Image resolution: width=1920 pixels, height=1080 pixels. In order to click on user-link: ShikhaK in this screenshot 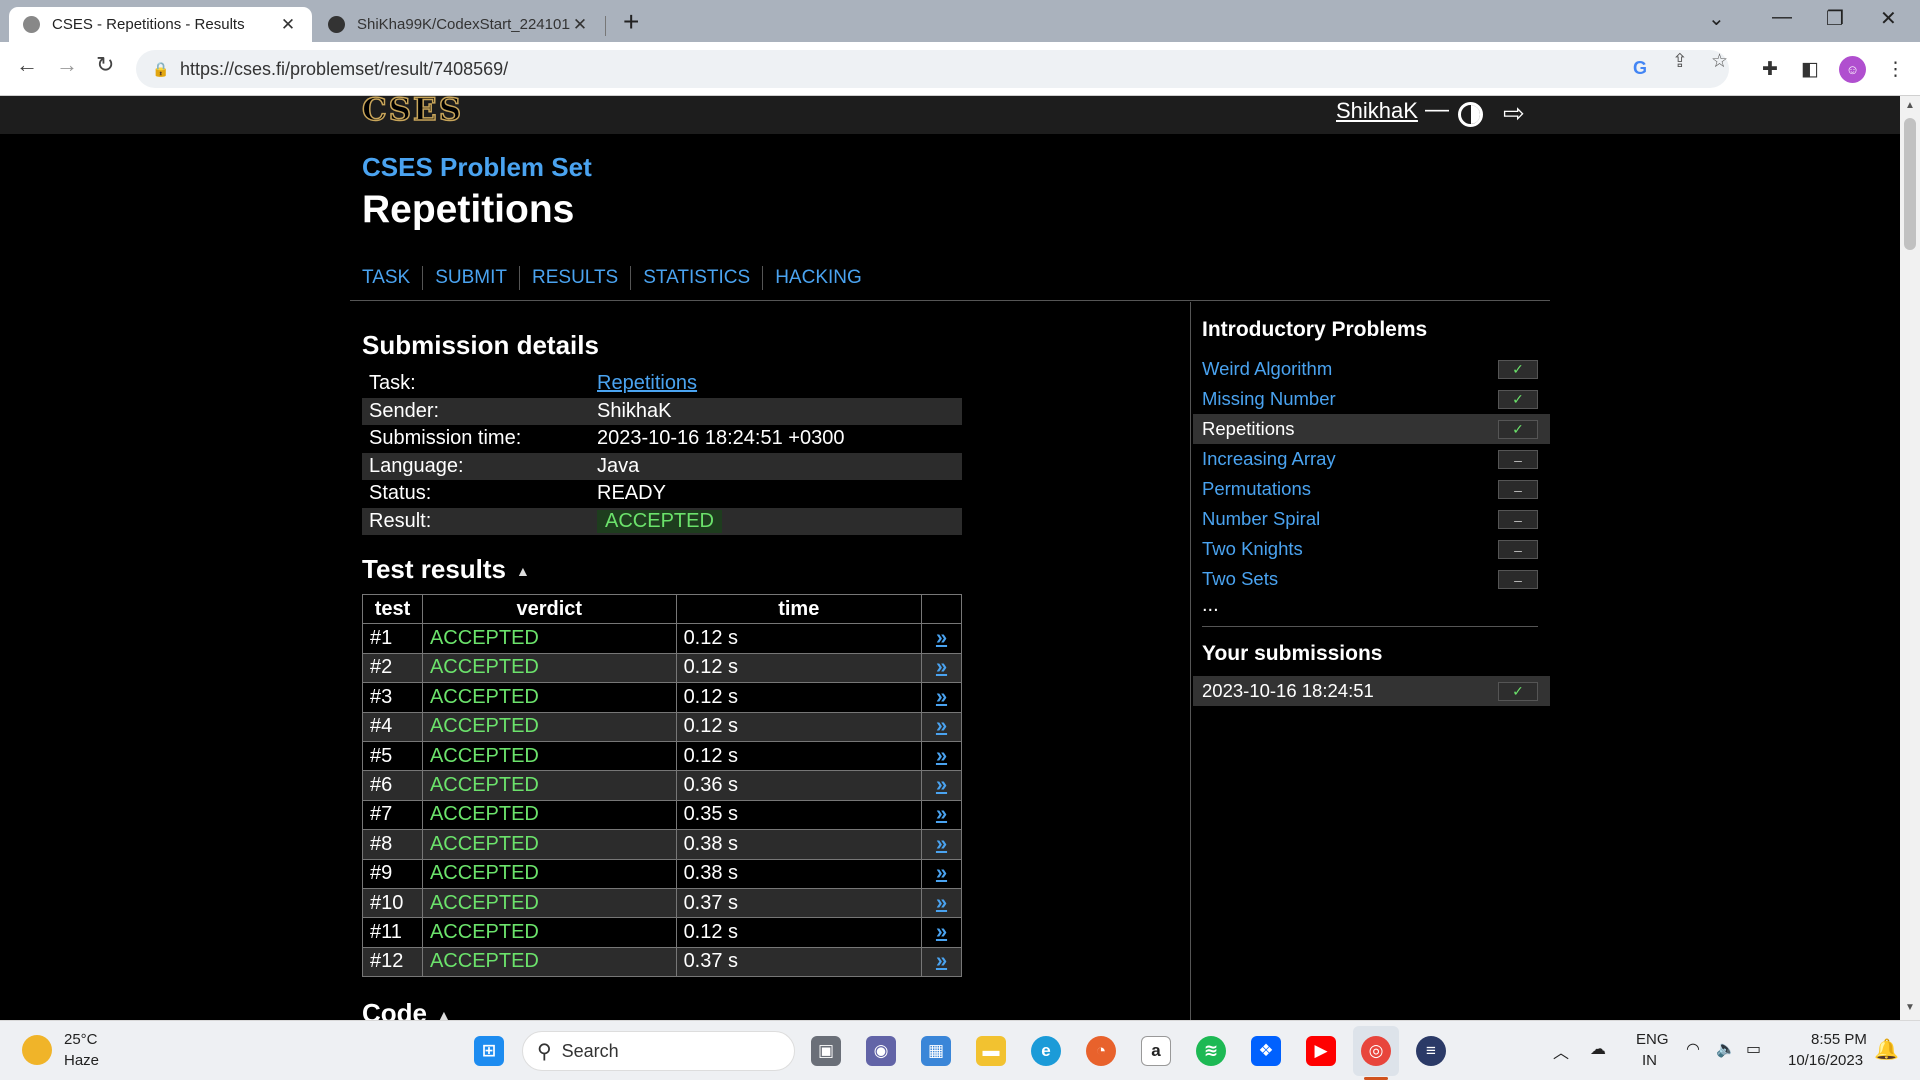, I will do `click(1377, 111)`.